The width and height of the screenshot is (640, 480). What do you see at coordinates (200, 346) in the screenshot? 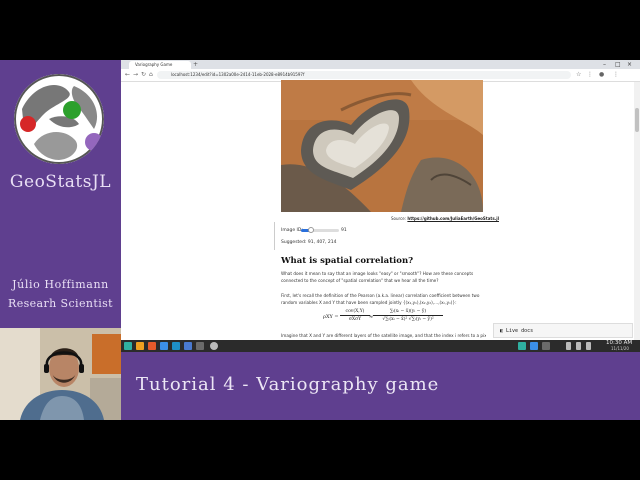
I see `terminal-icon` at bounding box center [200, 346].